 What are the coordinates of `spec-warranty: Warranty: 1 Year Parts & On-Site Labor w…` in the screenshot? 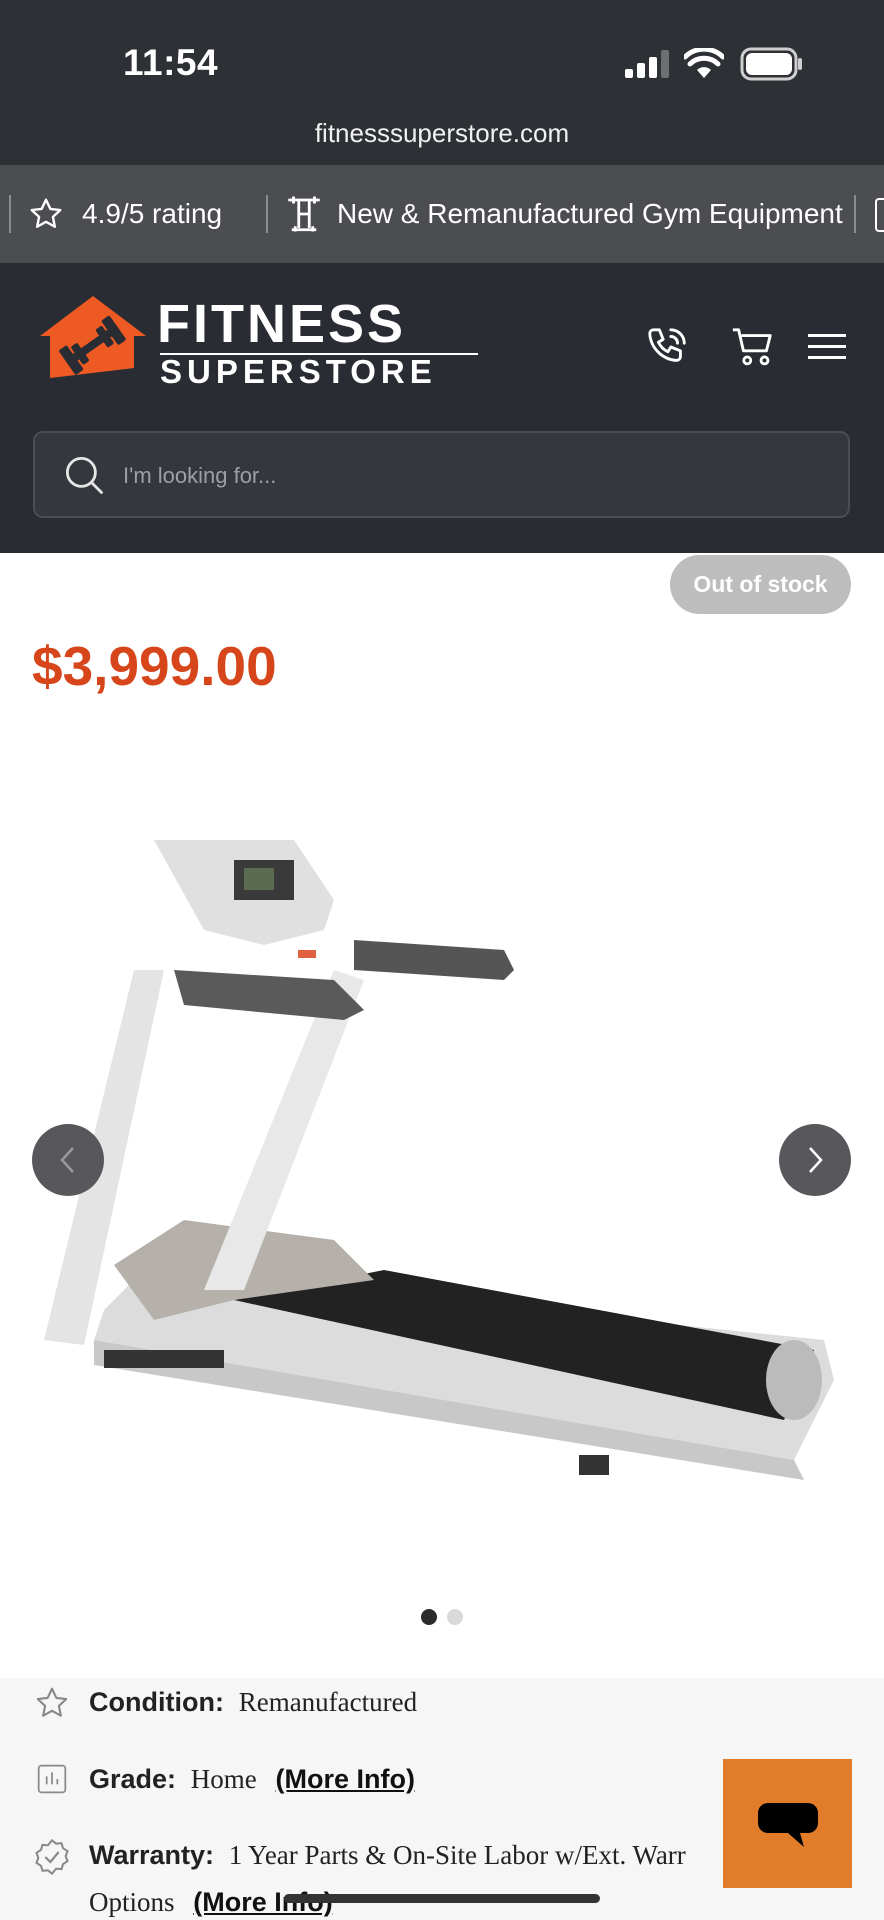 It's located at (409, 1855).